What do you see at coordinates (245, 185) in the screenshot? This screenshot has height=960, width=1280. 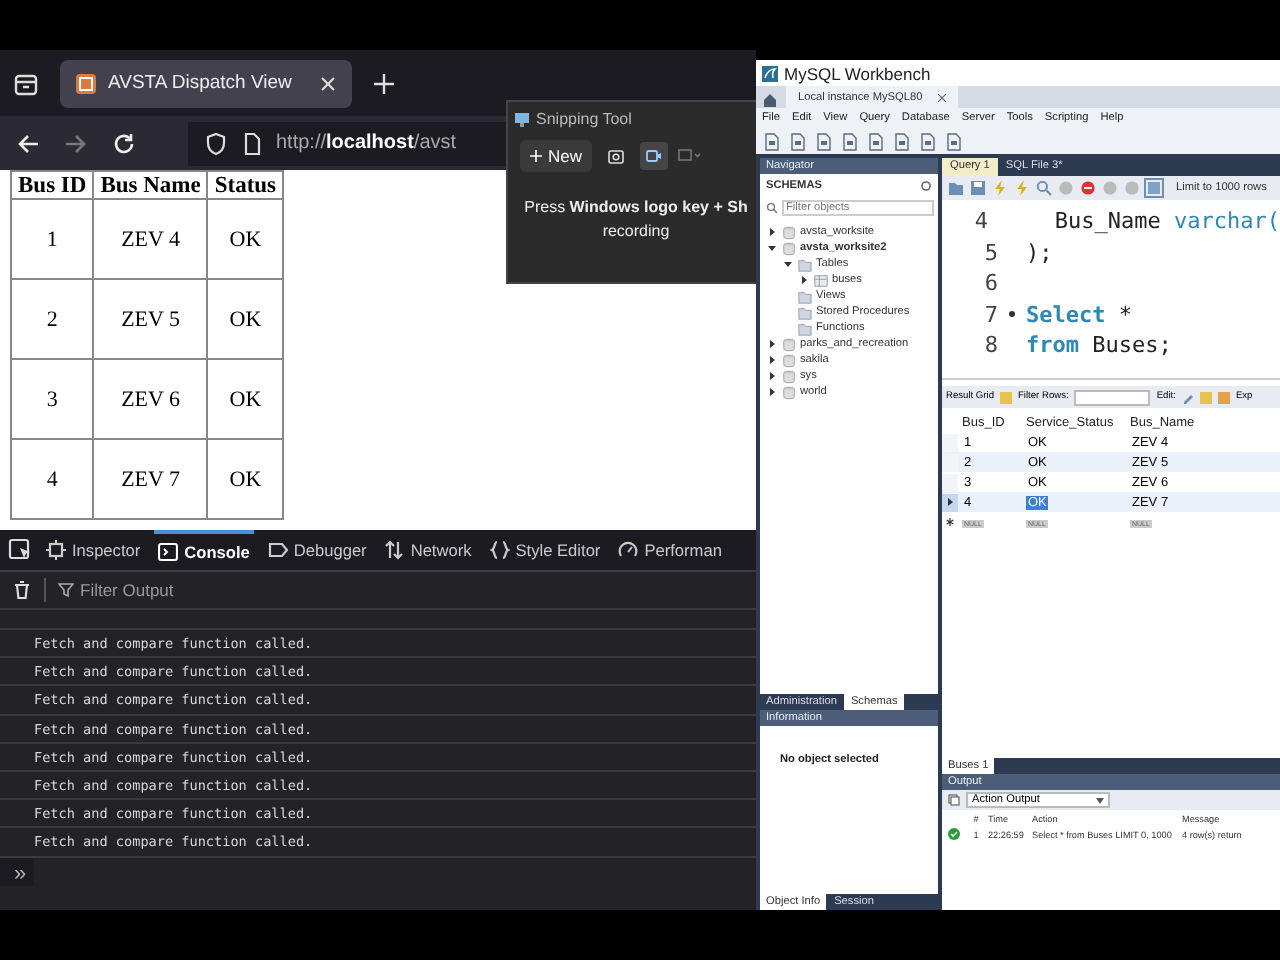 I see `column-header: Status` at bounding box center [245, 185].